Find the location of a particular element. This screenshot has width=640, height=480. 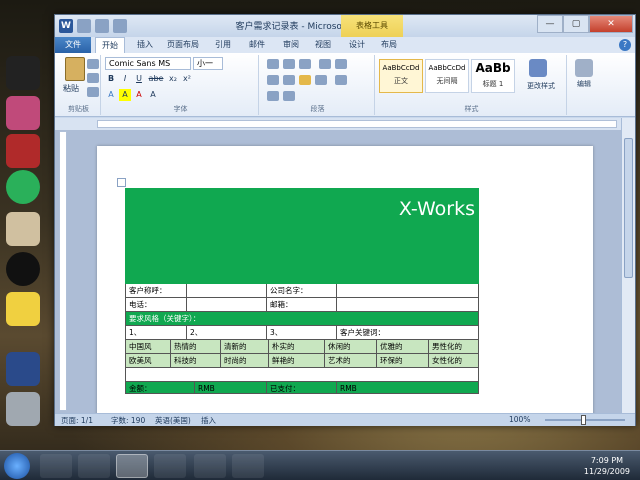

style-option: 朴实的 is located at coordinates (297, 346).